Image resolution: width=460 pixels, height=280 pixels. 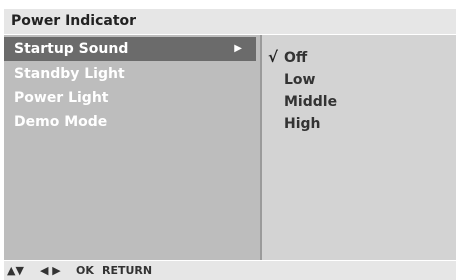 I want to click on navigation-hint-bar: ▲▼ ◀ ▶ OK RETURN, so click(x=230, y=270).